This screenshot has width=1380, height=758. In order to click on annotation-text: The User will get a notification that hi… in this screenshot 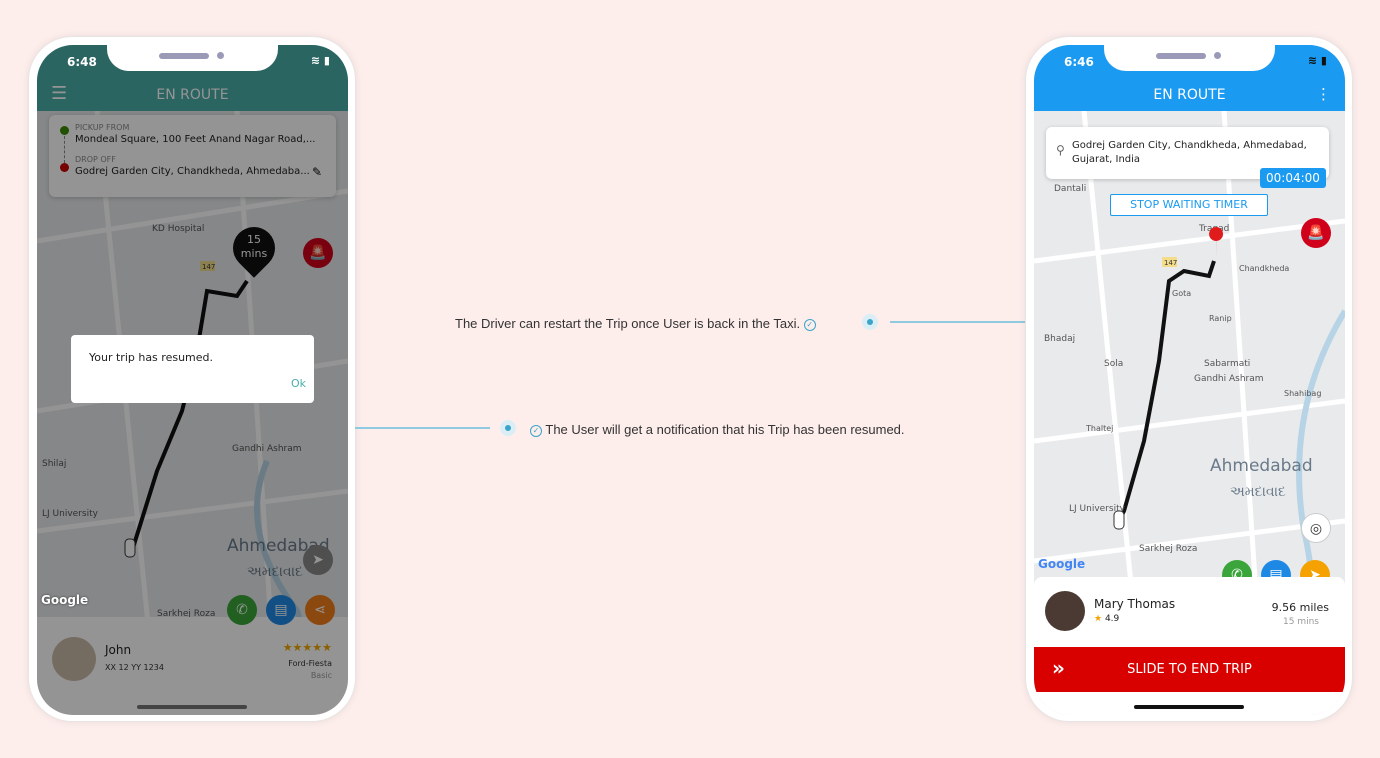, I will do `click(725, 429)`.